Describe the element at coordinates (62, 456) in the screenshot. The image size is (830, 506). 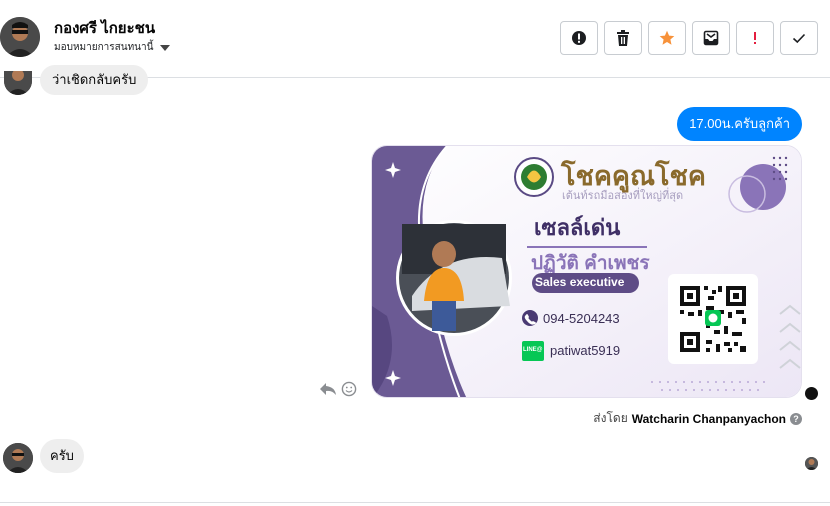
I see `incoming-message-bubble: ครับ` at that location.